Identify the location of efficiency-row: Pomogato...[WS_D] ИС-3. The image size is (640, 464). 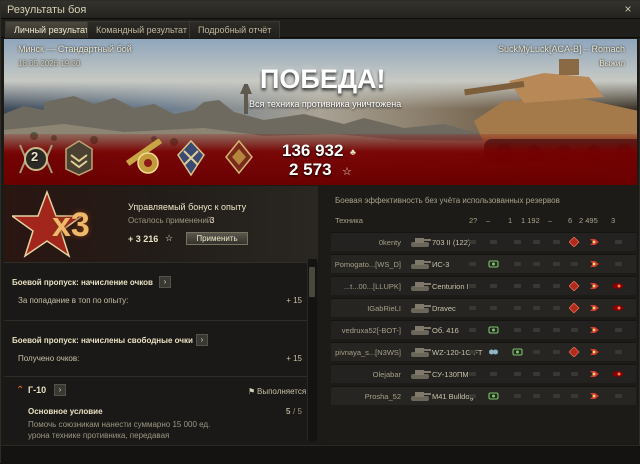
(483, 263).